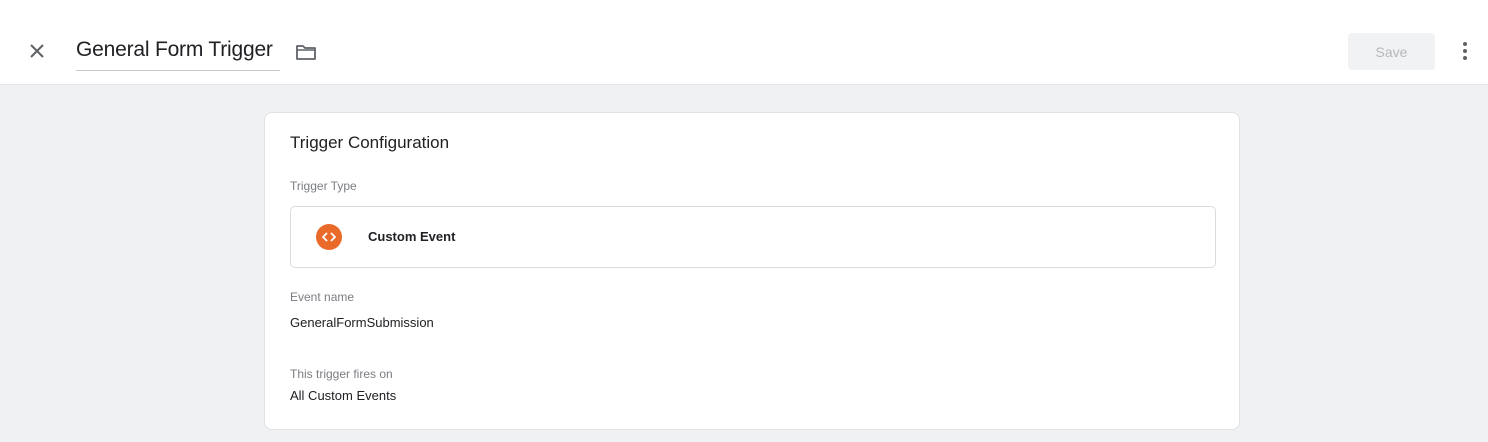 The width and height of the screenshot is (1488, 442). Describe the element at coordinates (412, 236) in the screenshot. I see `trigger-type-name: Custom Event` at that location.